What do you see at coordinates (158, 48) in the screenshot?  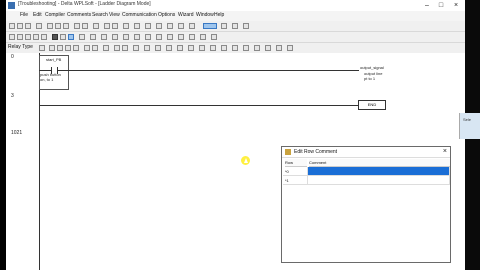 I see `timer-icon` at bounding box center [158, 48].